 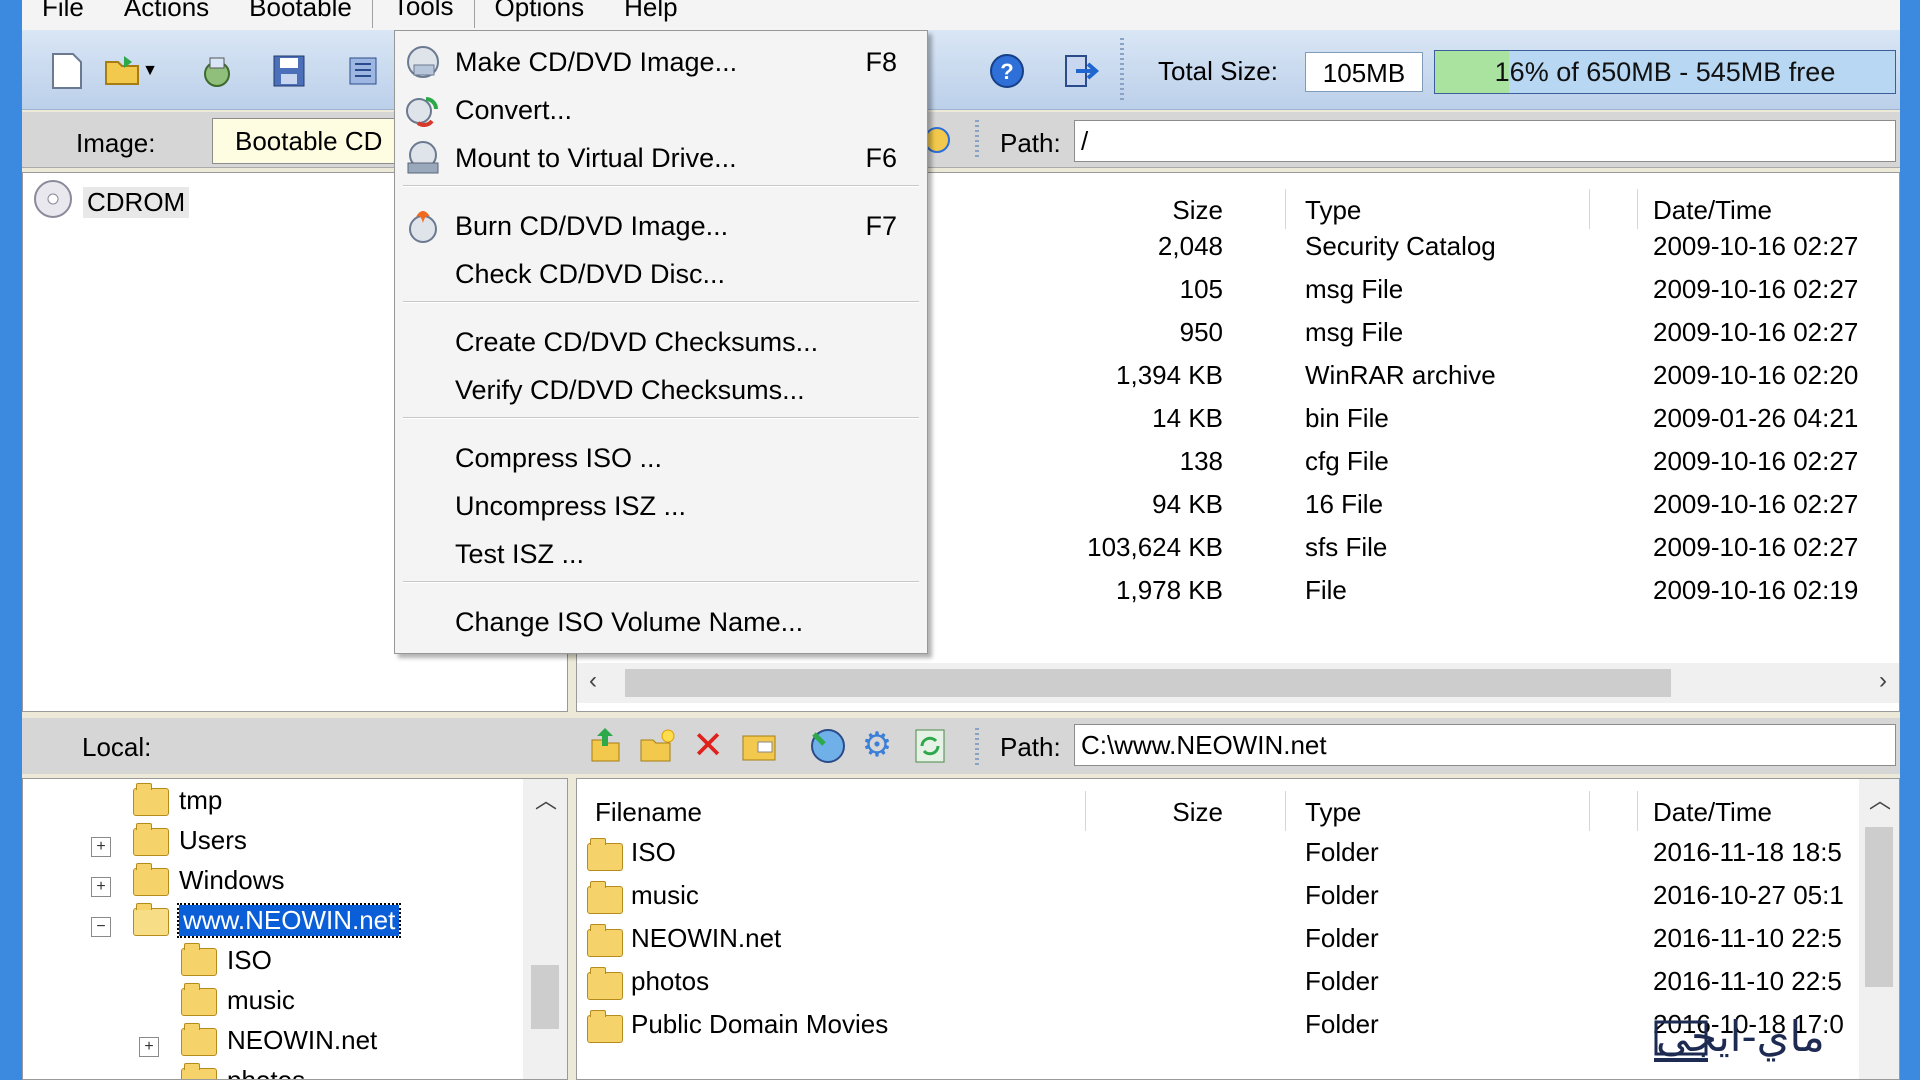 I want to click on dropdown-arrow-icon: ▼, so click(x=150, y=71).